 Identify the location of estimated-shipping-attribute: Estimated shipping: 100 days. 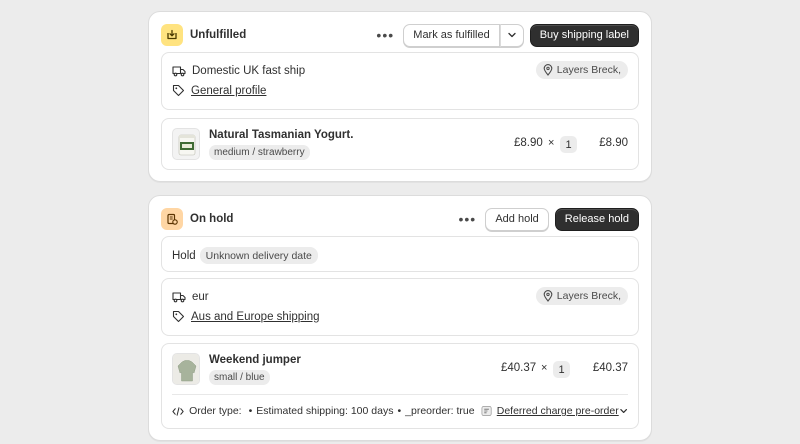
(325, 411).